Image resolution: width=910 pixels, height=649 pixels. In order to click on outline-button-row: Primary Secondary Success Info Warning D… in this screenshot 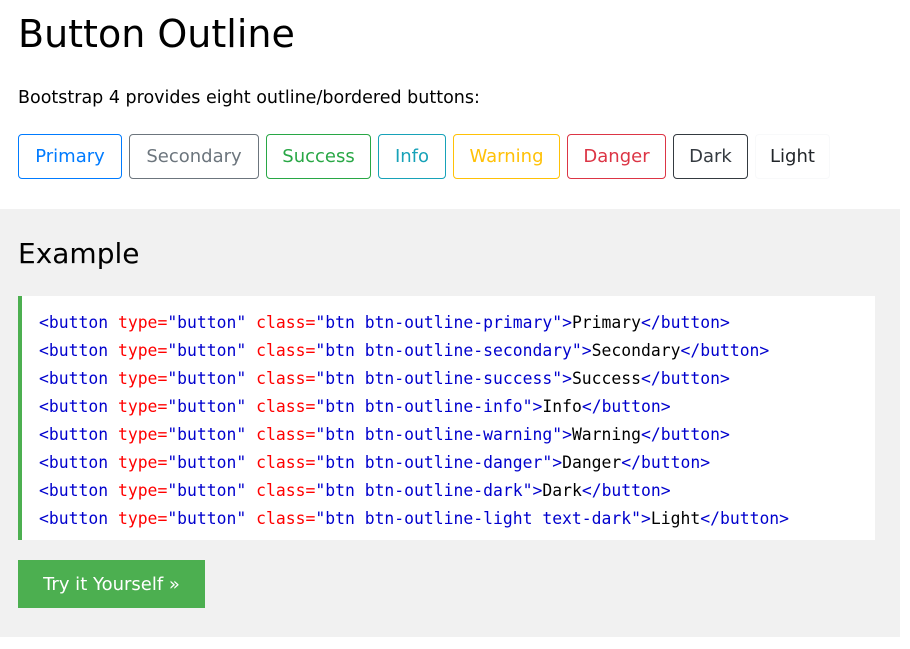, I will do `click(424, 156)`.